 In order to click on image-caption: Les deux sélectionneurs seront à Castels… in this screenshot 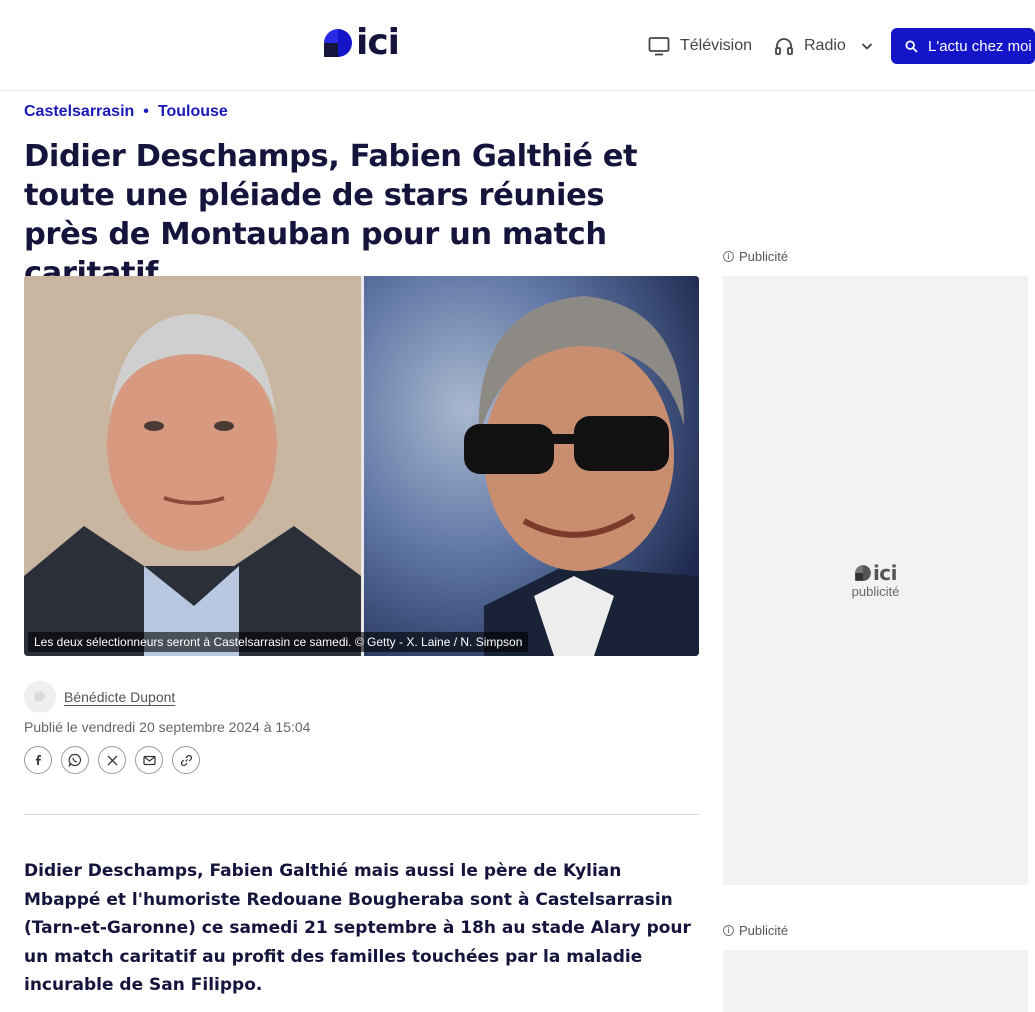, I will do `click(278, 642)`.